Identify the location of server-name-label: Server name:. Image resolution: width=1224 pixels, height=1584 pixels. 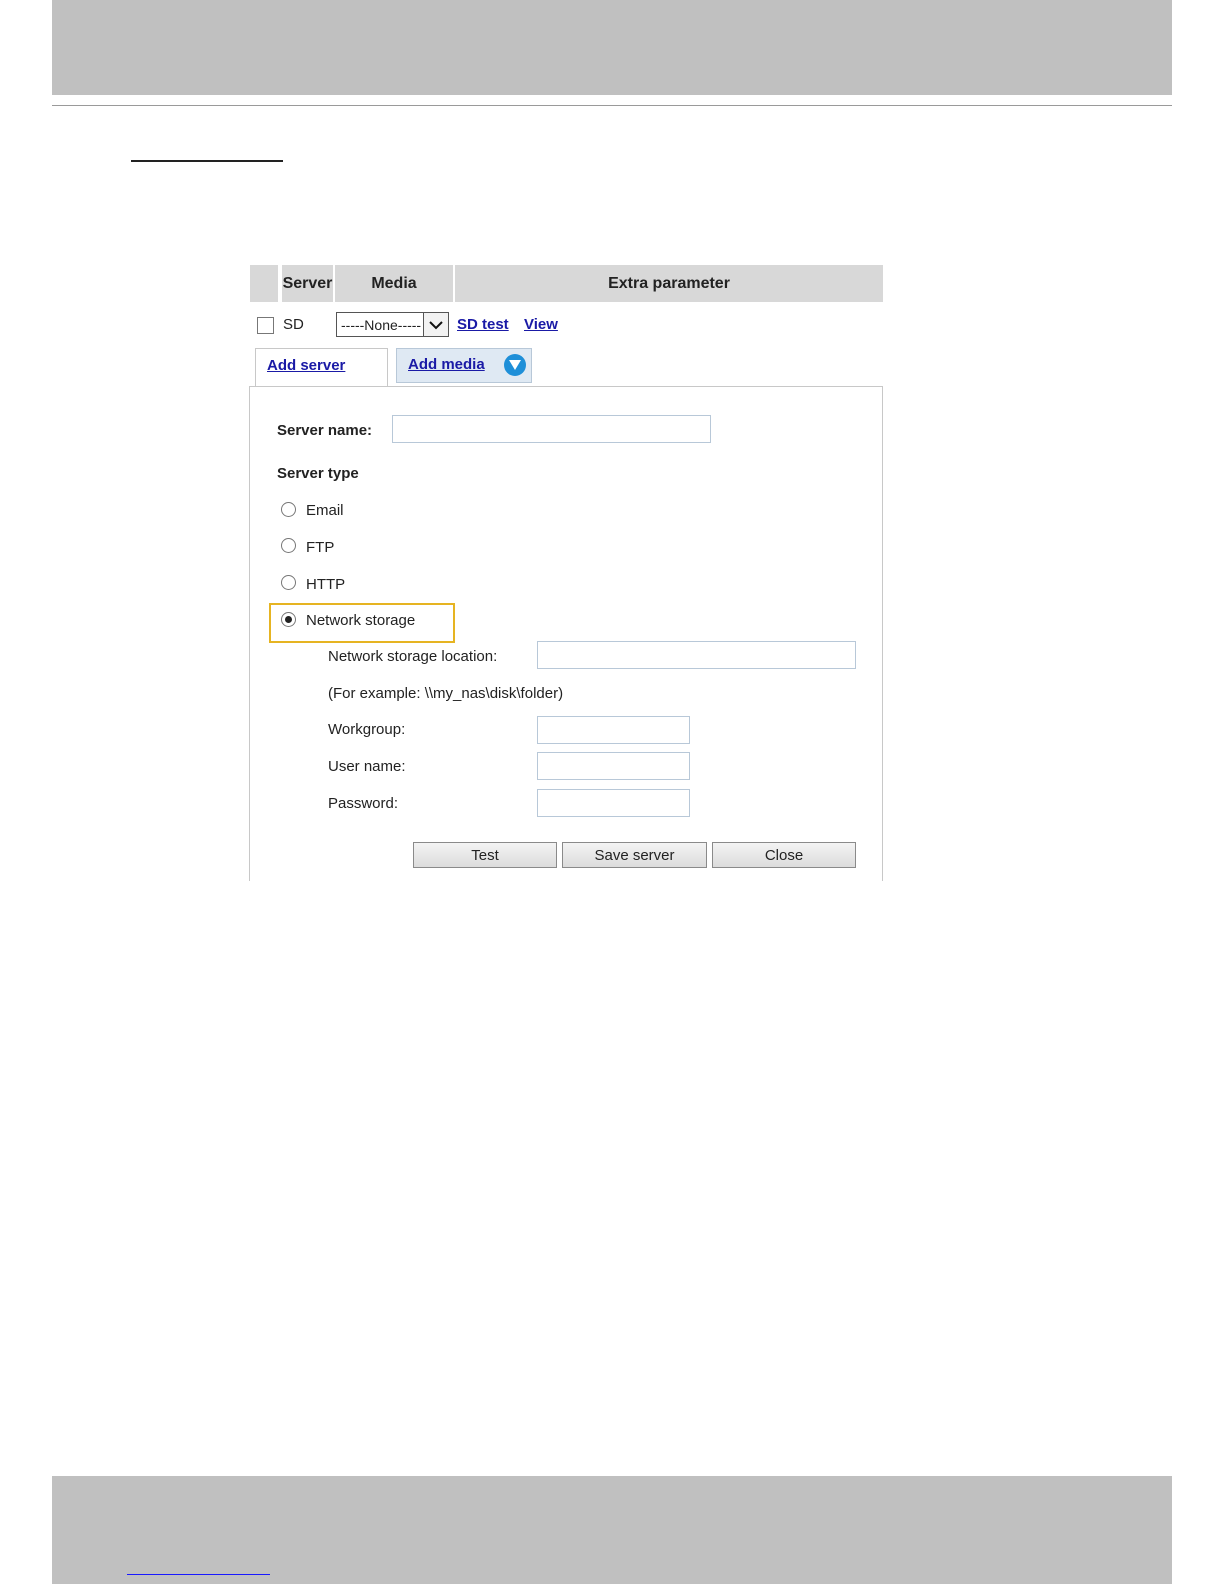
(325, 430).